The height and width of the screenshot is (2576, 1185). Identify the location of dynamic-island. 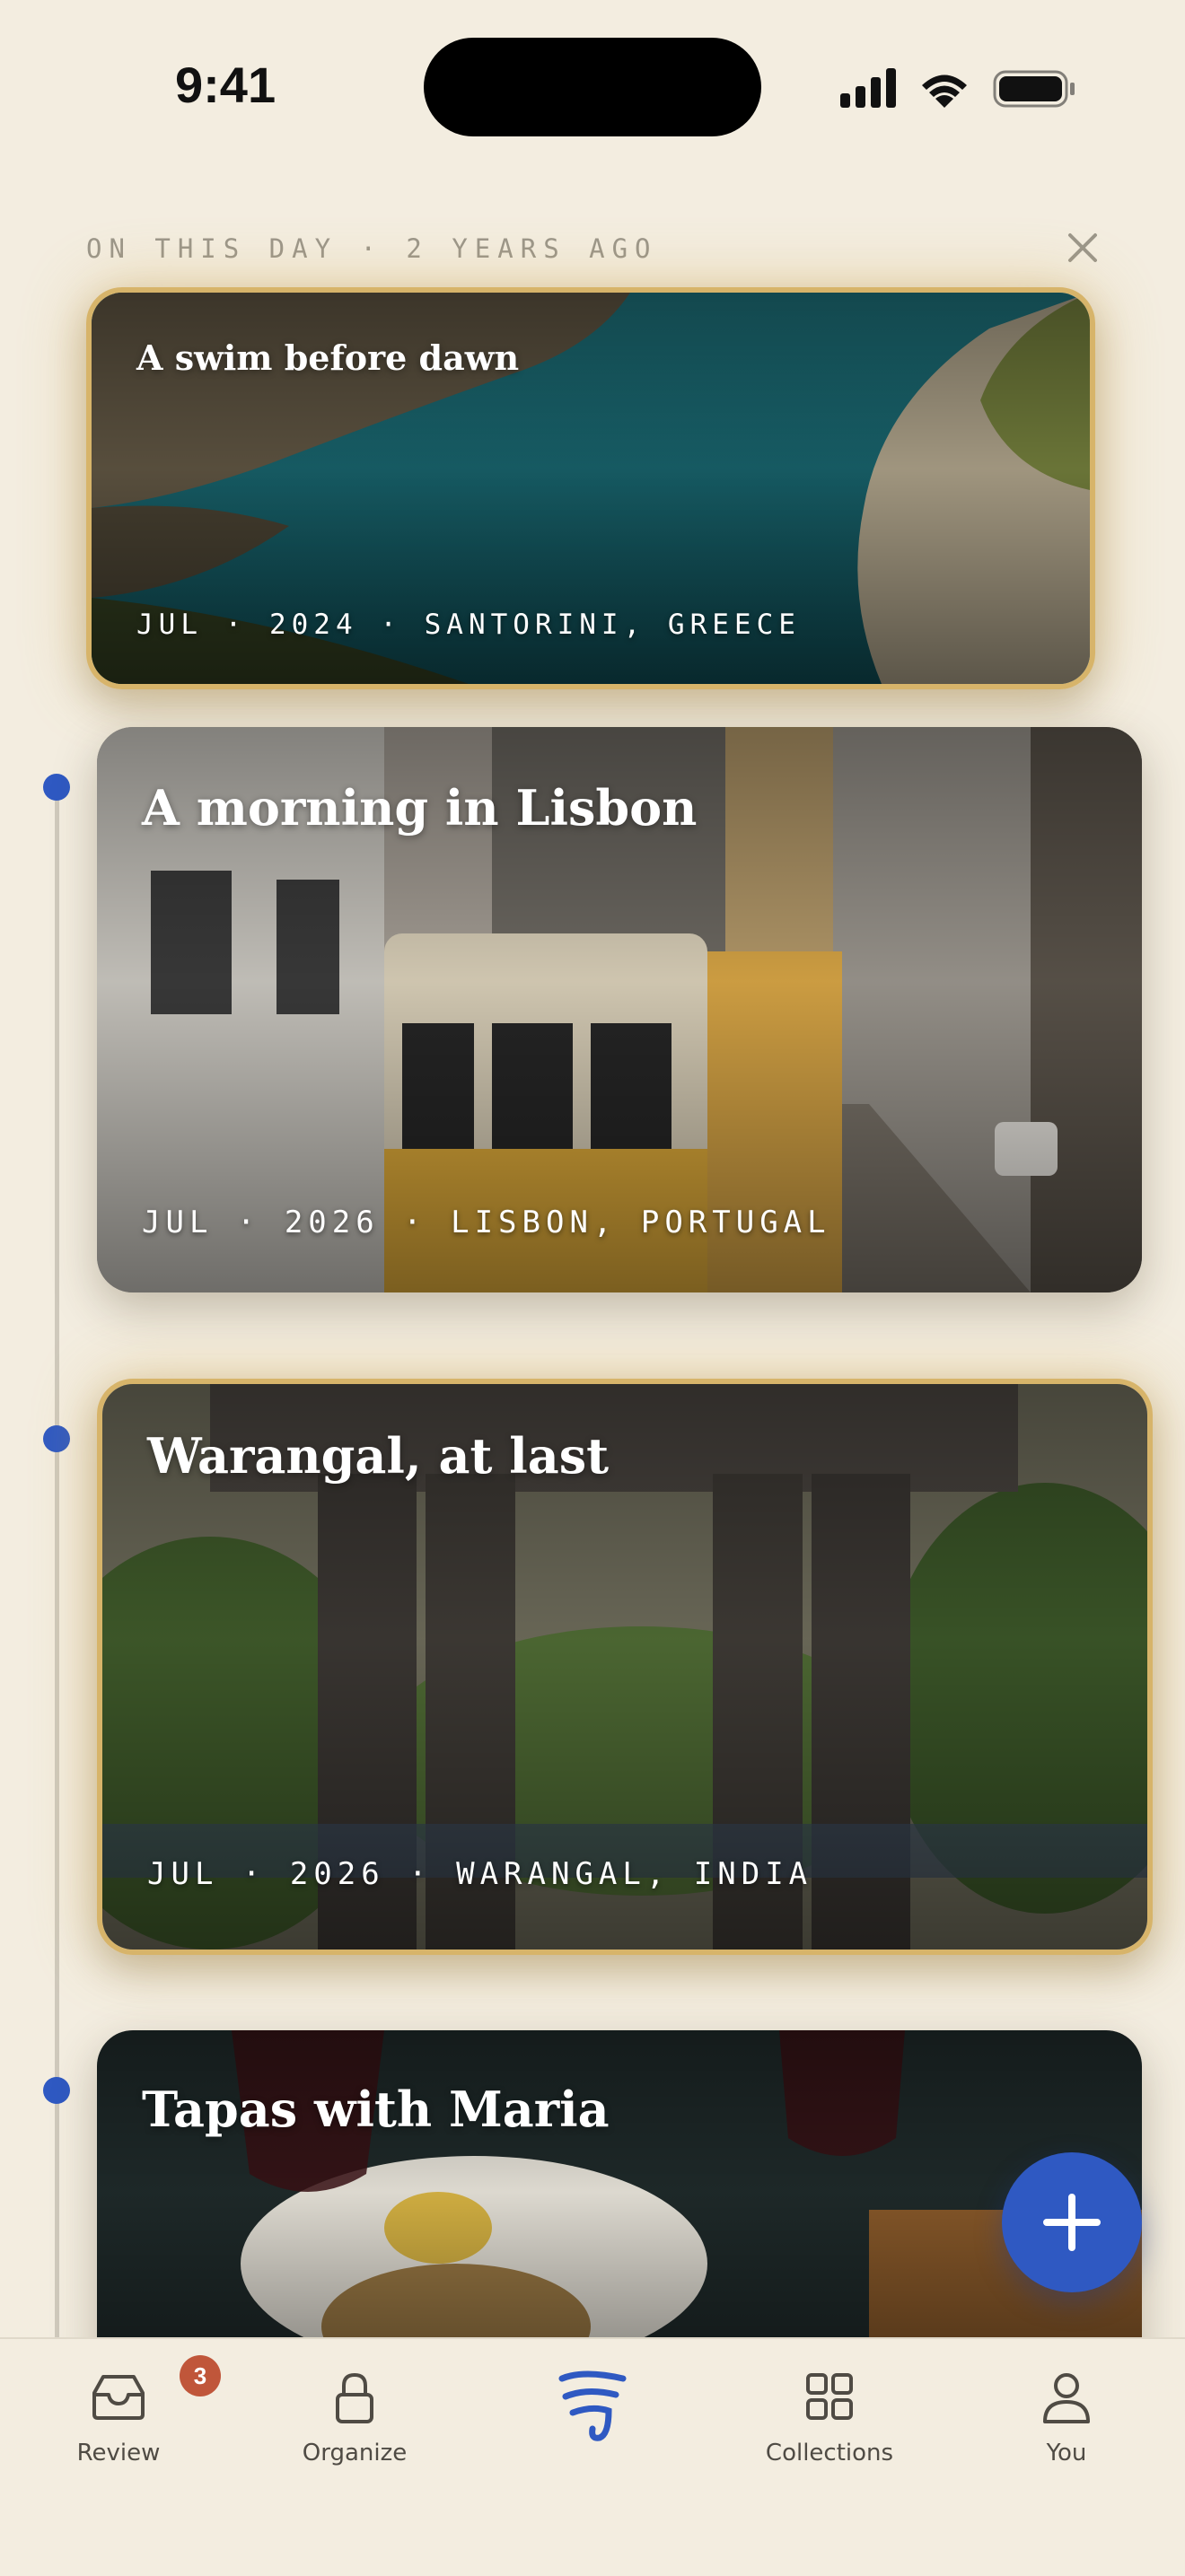
(592, 87).